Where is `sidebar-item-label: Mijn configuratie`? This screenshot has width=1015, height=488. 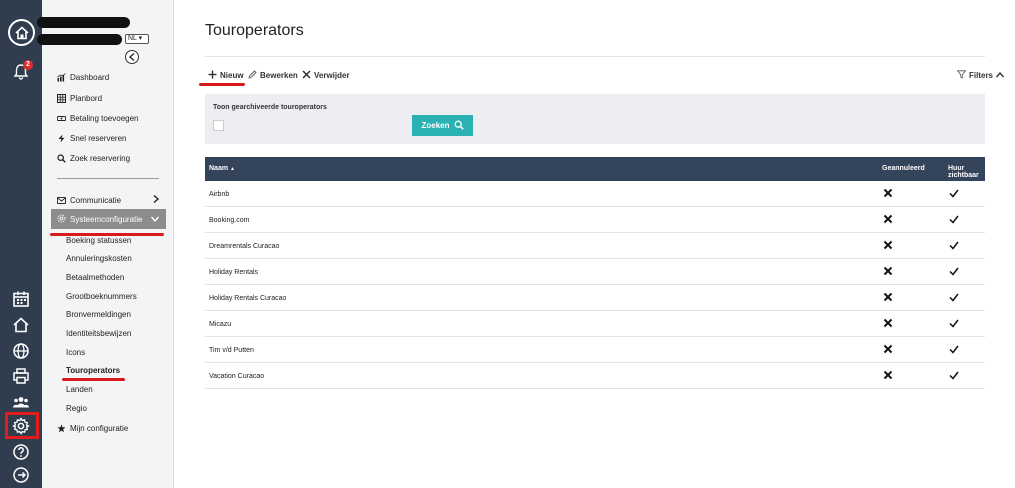 sidebar-item-label: Mijn configuratie is located at coordinates (99, 428).